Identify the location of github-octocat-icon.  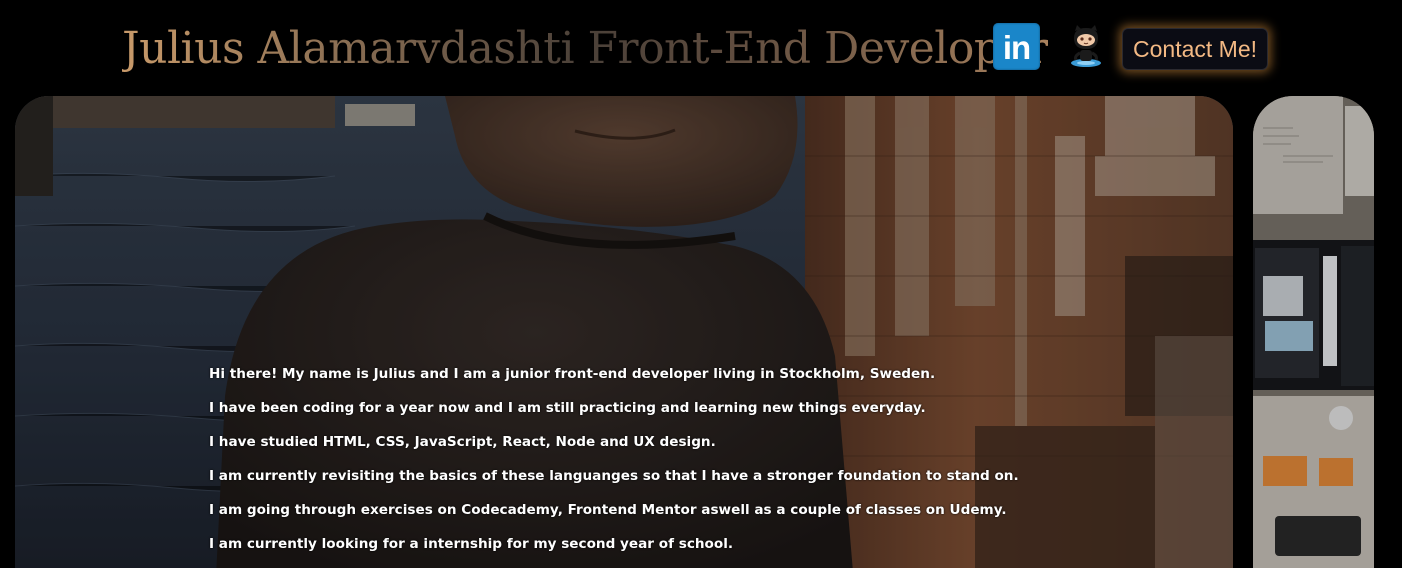
(1086, 46).